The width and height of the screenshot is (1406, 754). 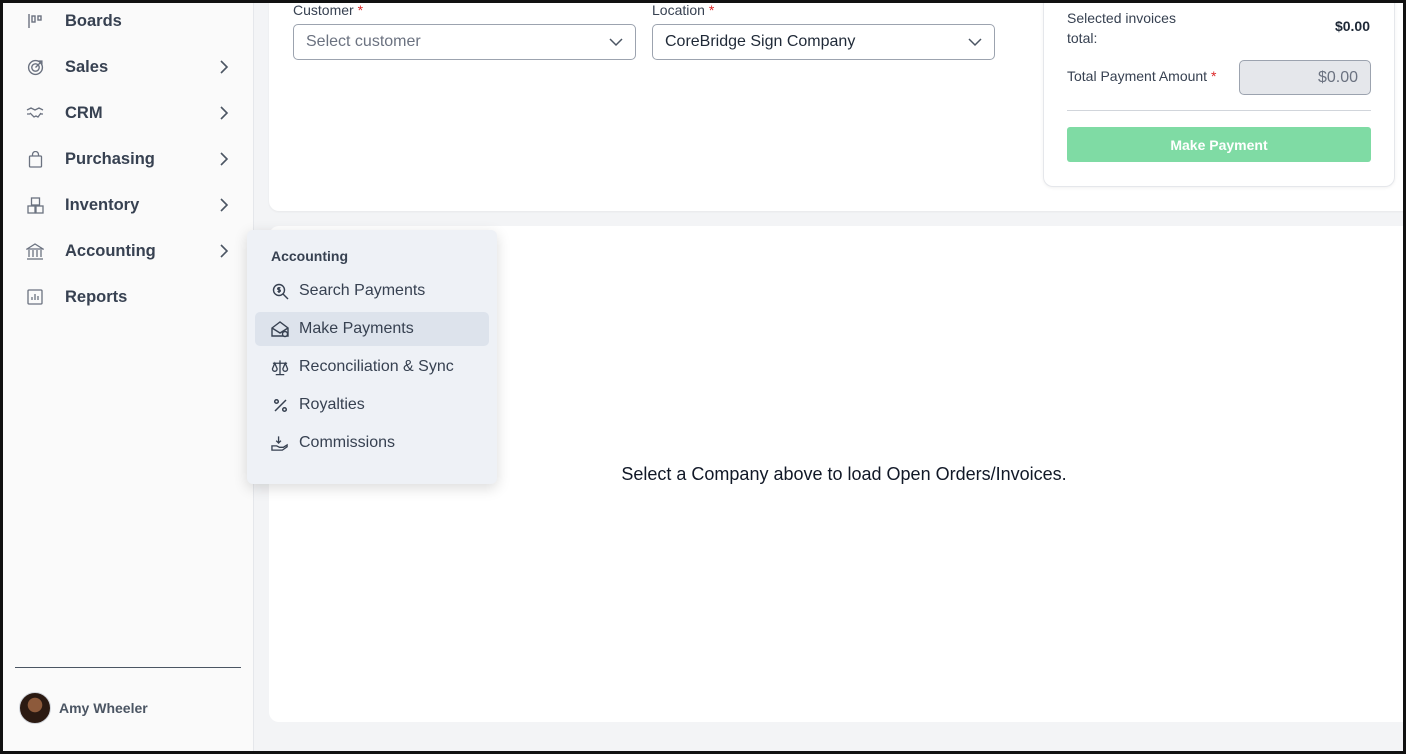 What do you see at coordinates (93, 20) in the screenshot?
I see `sidebar-item-label: Boards` at bounding box center [93, 20].